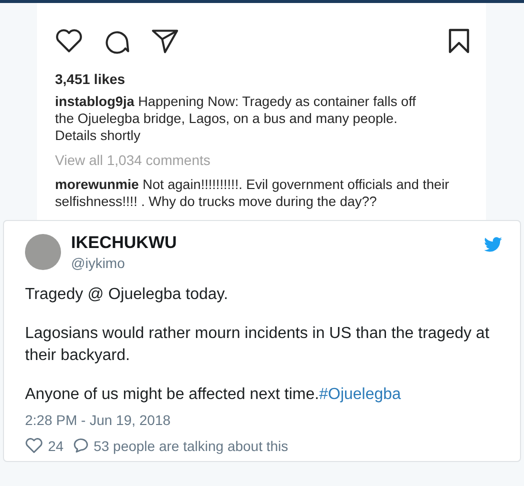 Image resolution: width=524 pixels, height=486 pixels. I want to click on heart-icon, so click(69, 41).